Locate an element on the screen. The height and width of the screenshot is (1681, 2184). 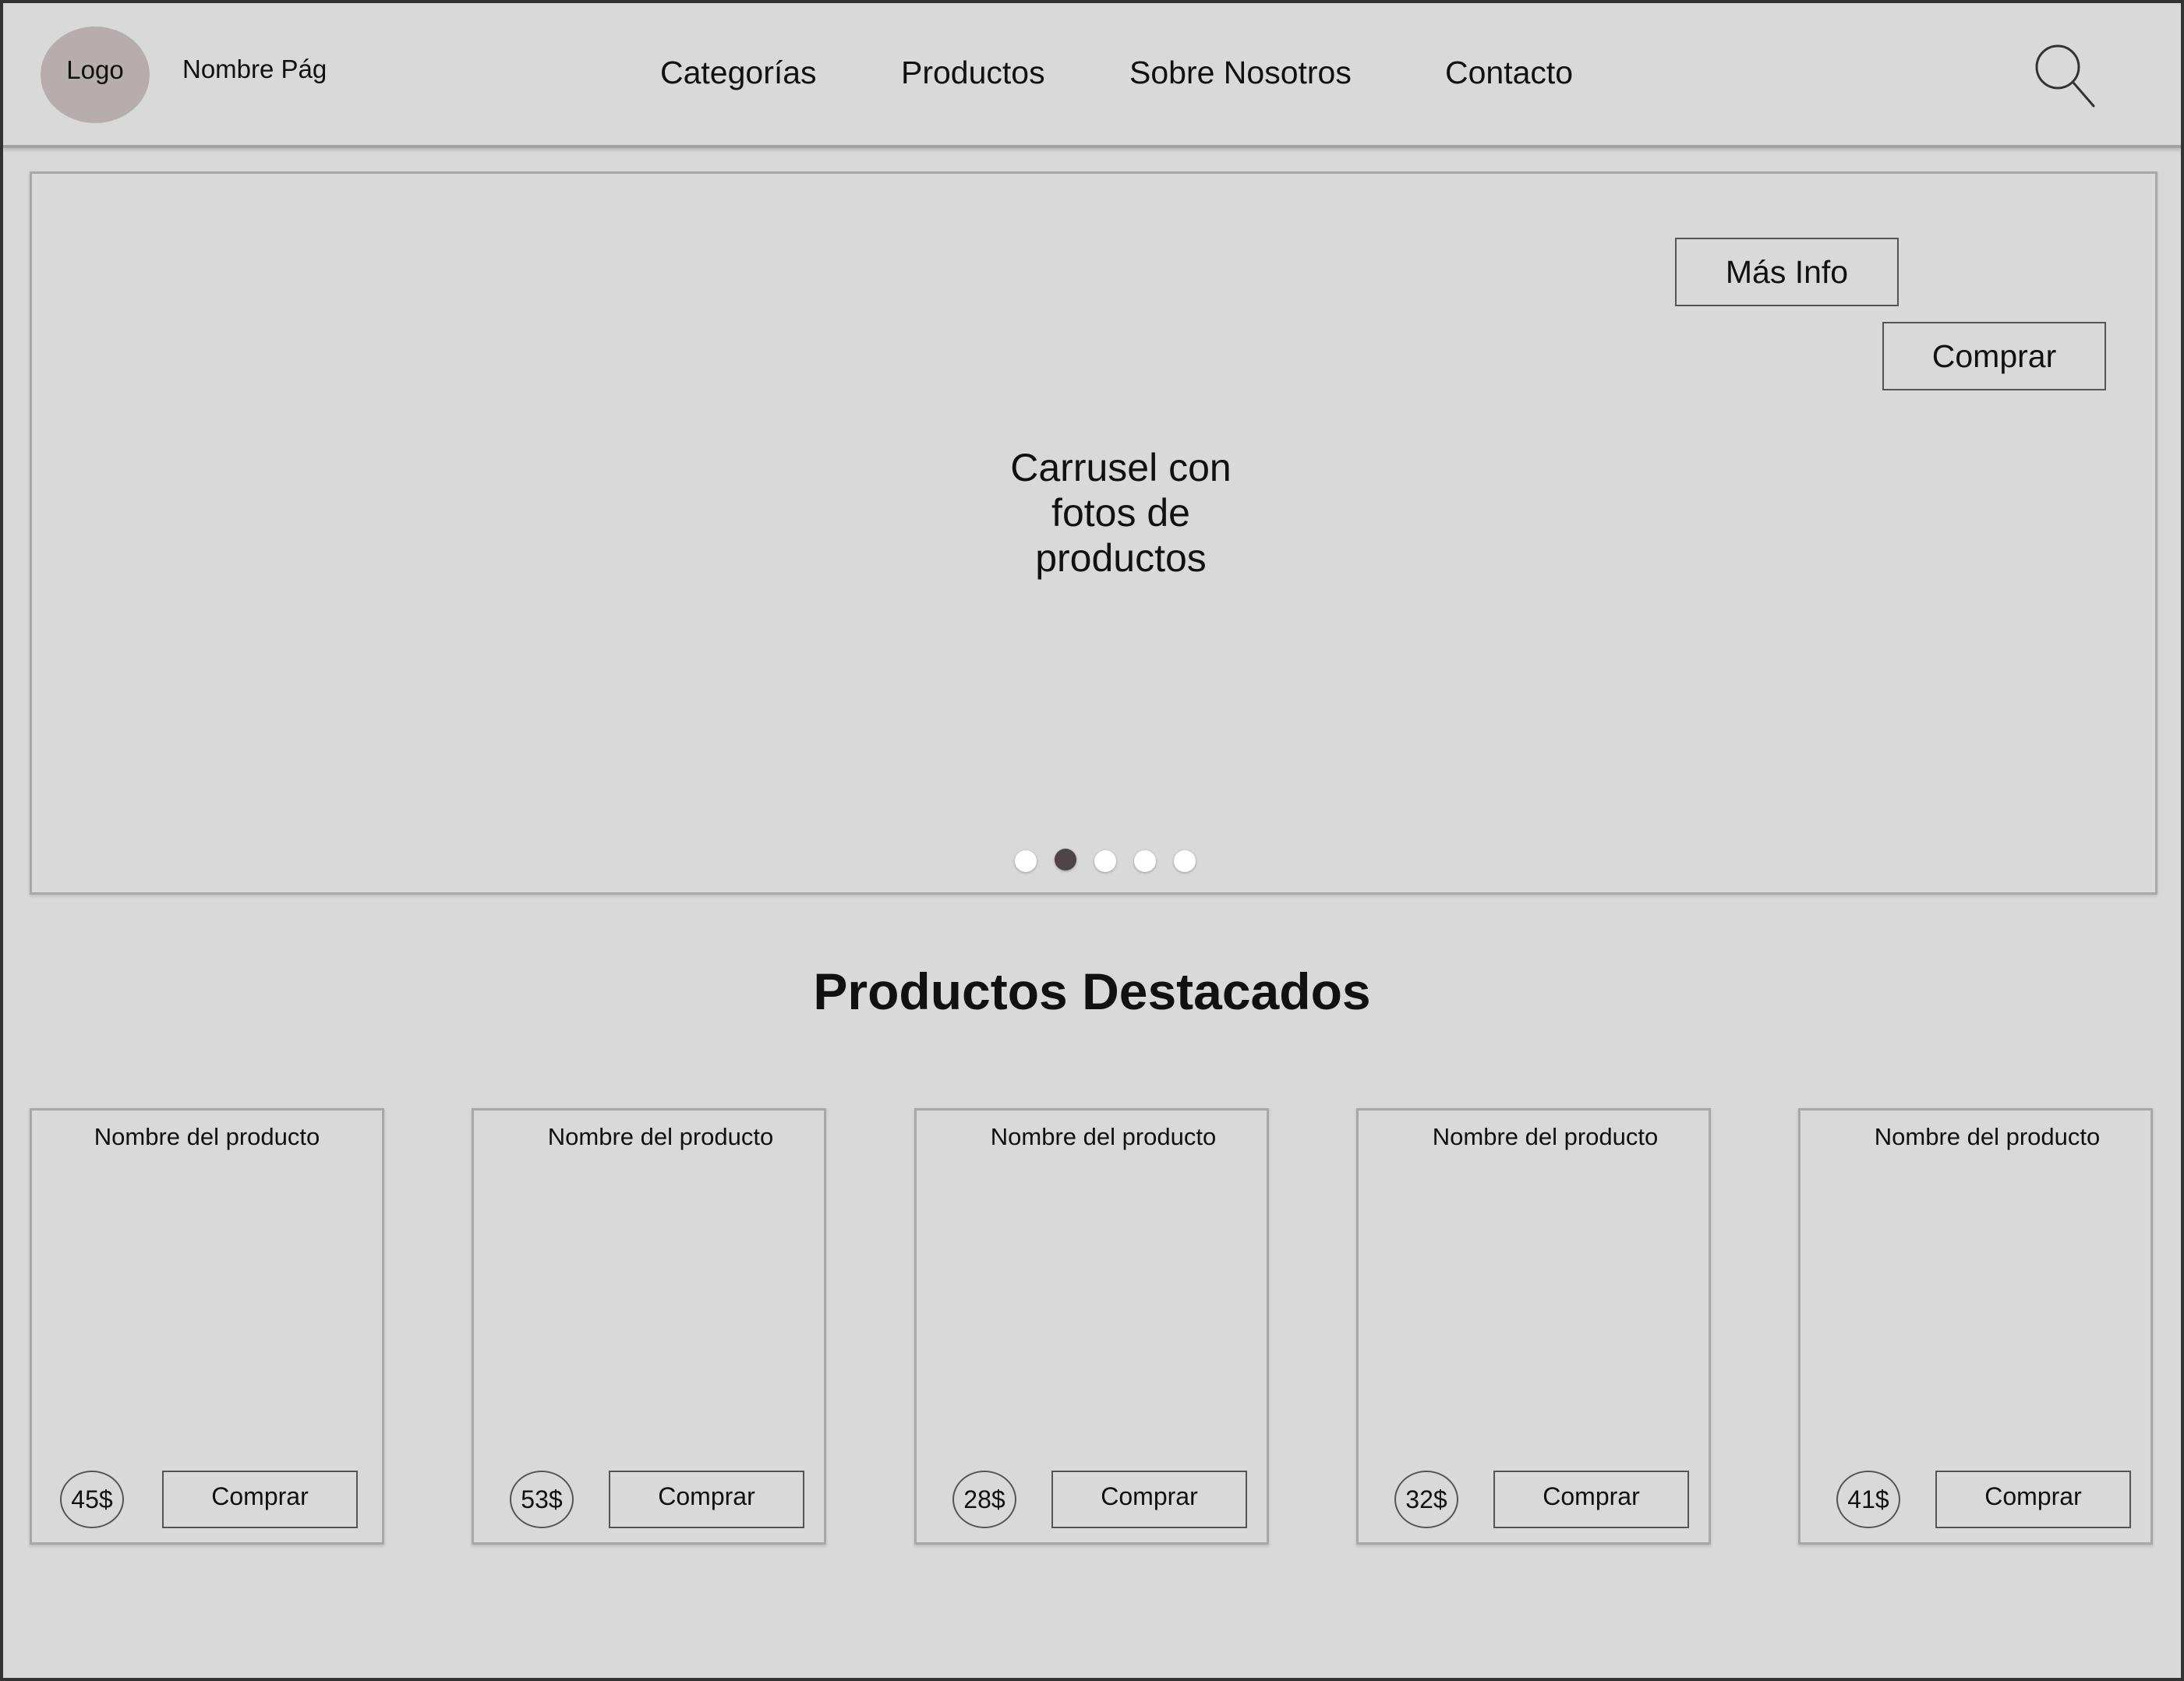
product-price-badge: 28$ is located at coordinates (984, 1499).